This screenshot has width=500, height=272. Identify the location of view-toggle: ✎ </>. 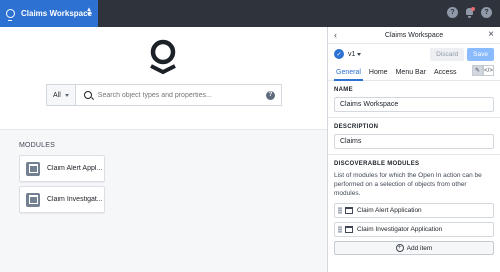
(483, 70).